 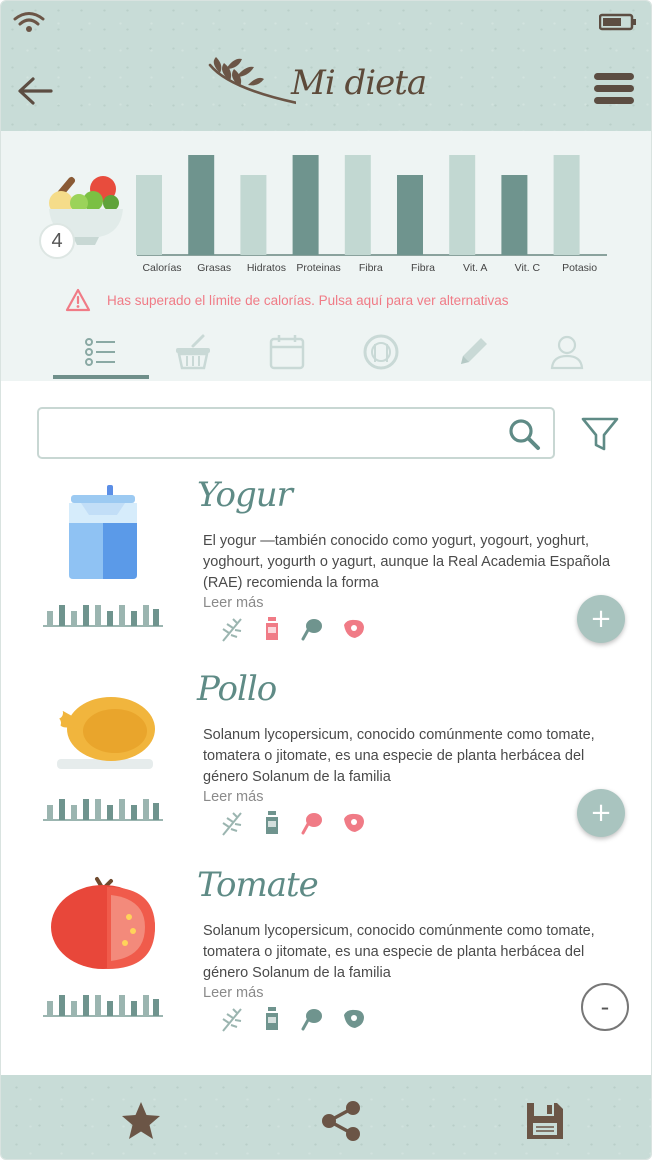 I want to click on arrow-left-icon, so click(x=35, y=91).